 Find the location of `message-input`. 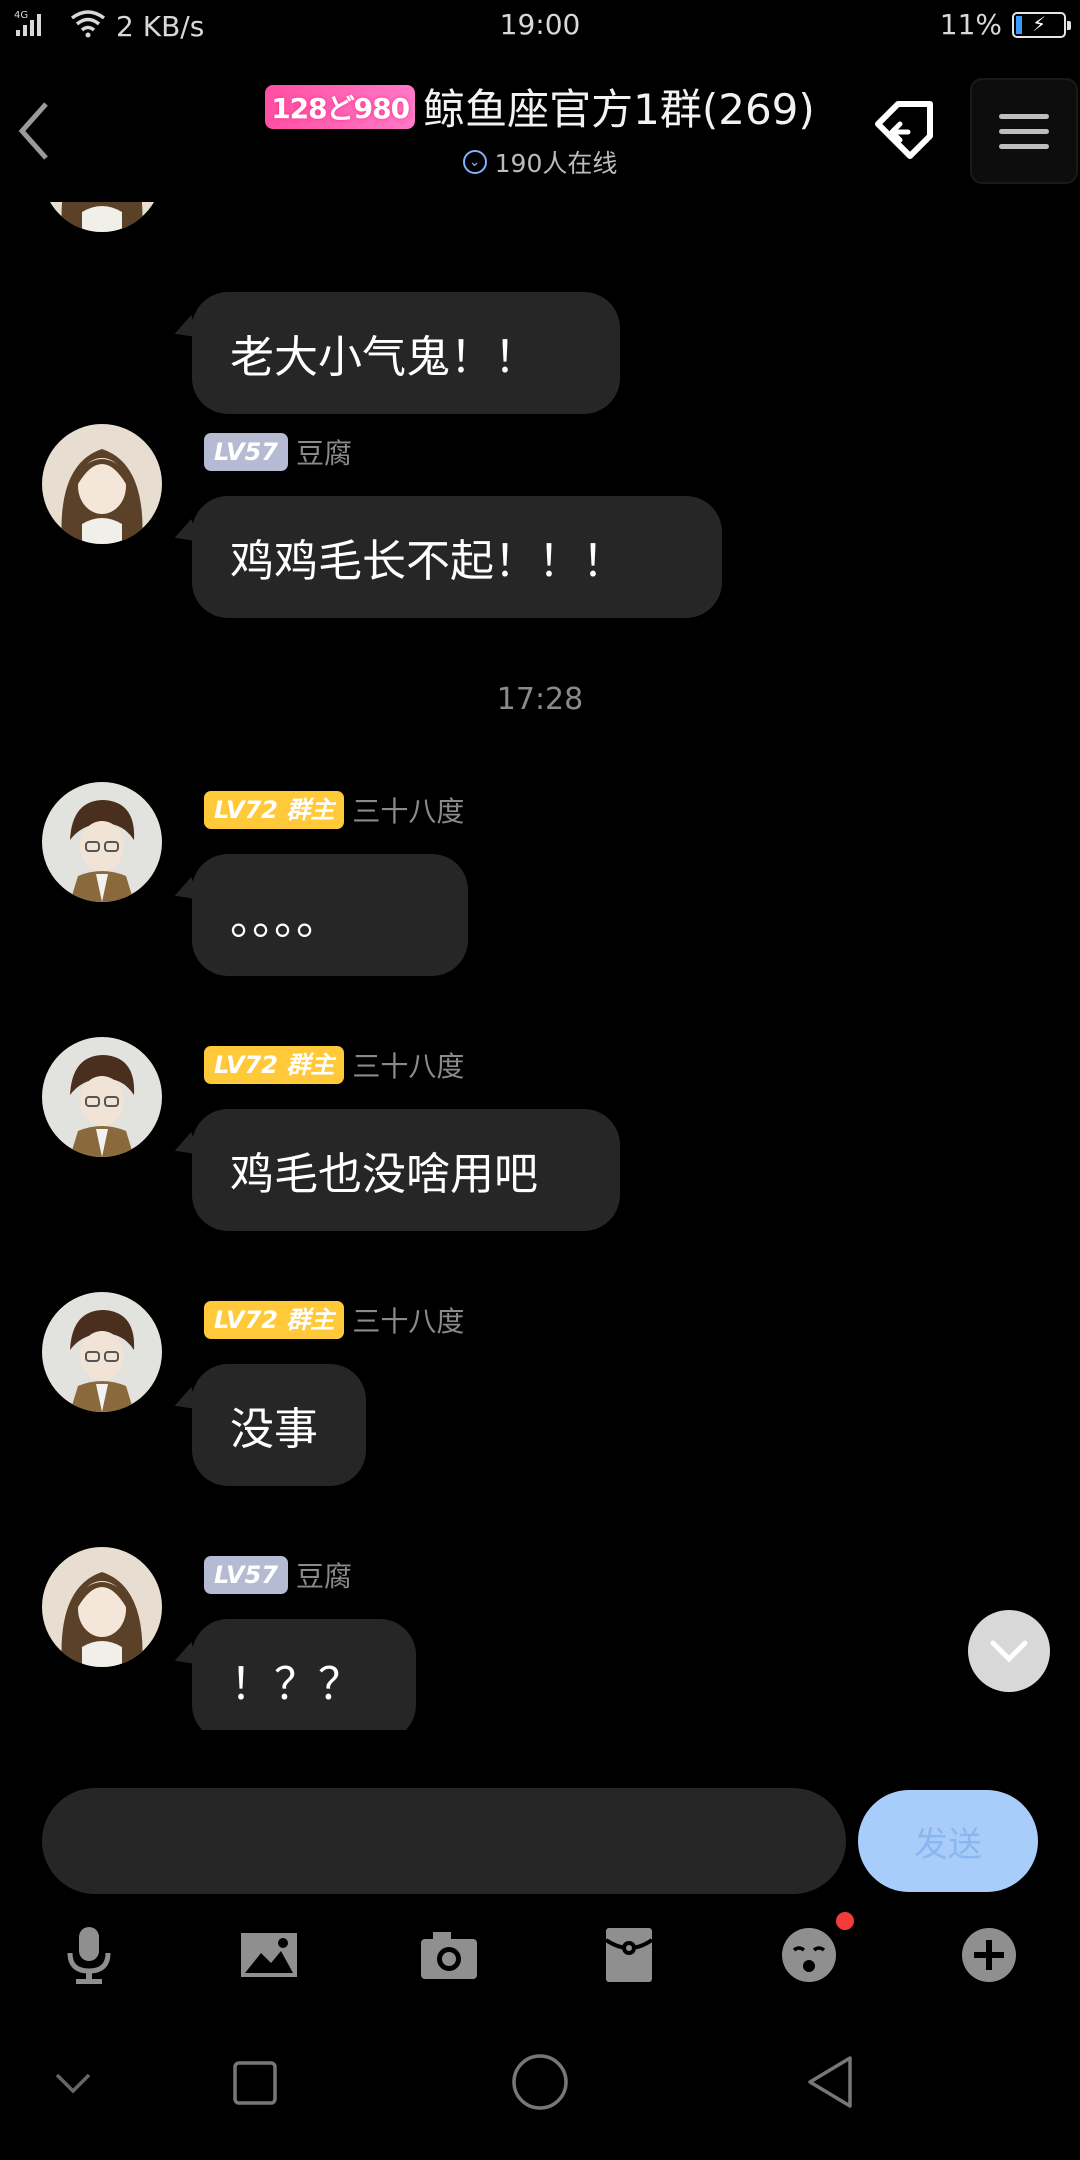

message-input is located at coordinates (444, 1841).